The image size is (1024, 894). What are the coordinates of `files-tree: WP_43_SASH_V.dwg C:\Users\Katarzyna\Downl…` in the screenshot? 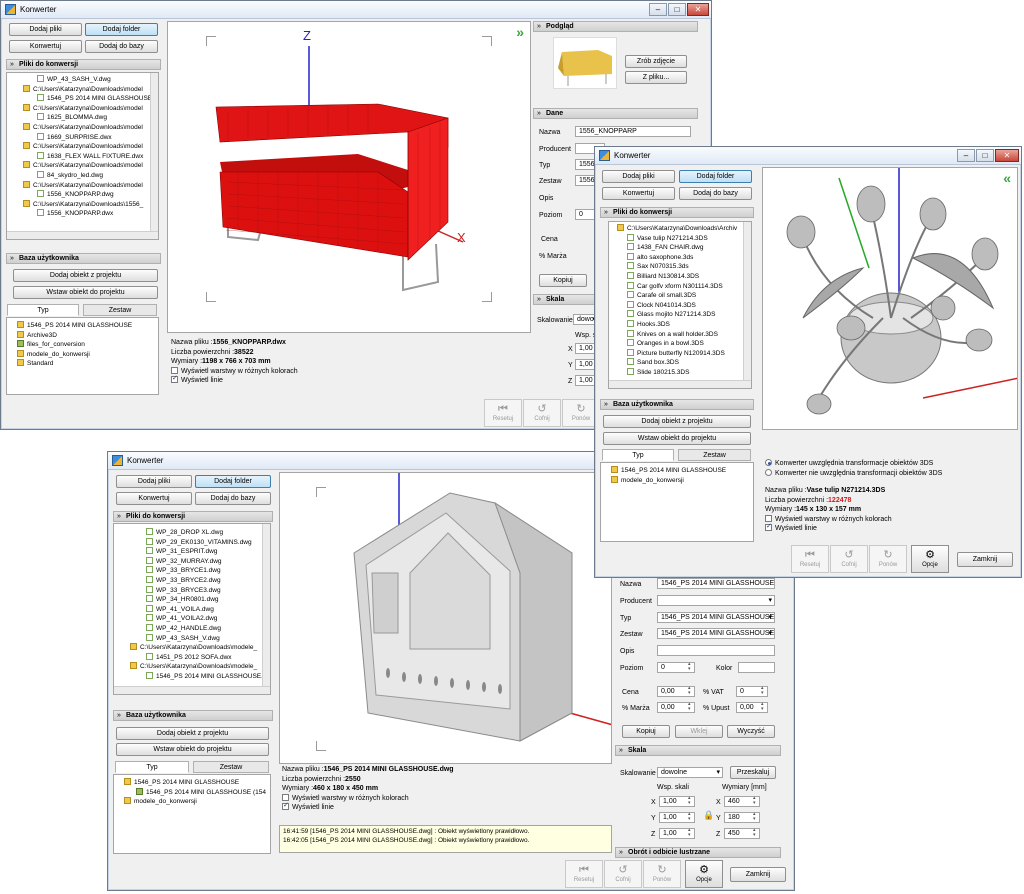 It's located at (82, 156).